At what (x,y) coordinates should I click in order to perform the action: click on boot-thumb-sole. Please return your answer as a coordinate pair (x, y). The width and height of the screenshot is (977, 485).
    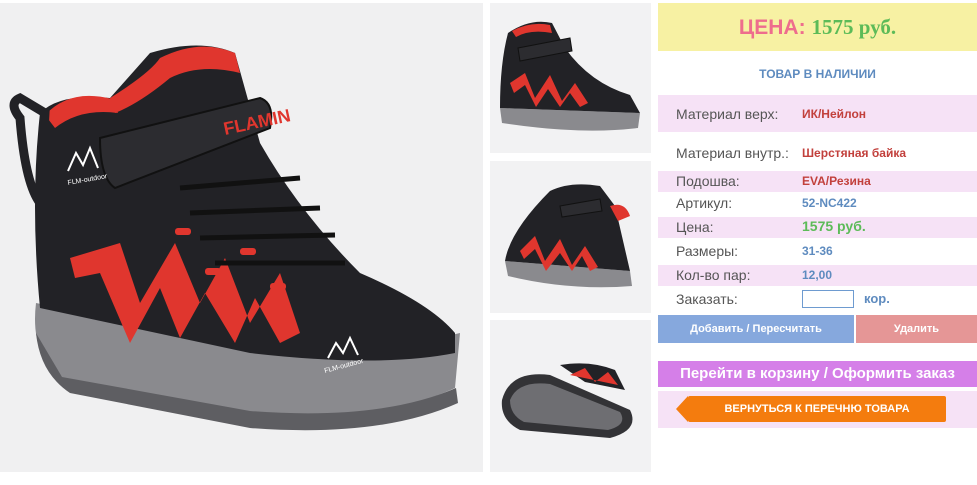
    Looking at the image, I should click on (567, 400).